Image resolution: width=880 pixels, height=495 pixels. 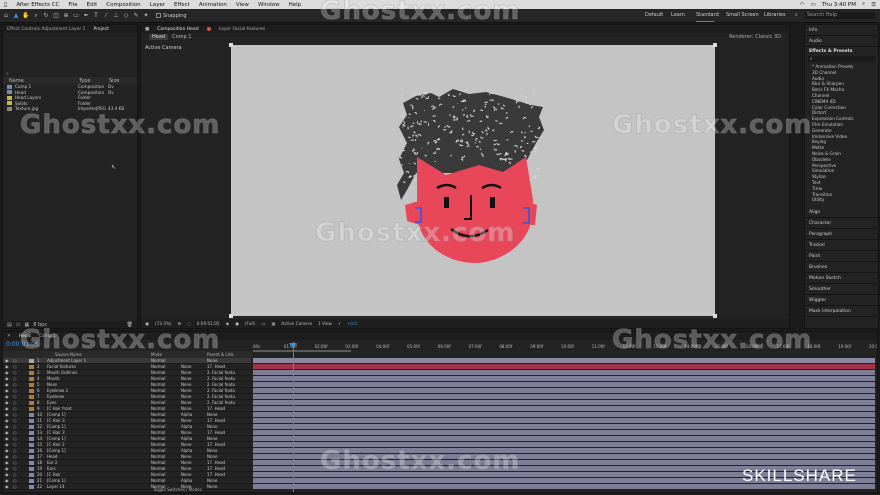 What do you see at coordinates (114, 81) in the screenshot?
I see `column-size: Size` at bounding box center [114, 81].